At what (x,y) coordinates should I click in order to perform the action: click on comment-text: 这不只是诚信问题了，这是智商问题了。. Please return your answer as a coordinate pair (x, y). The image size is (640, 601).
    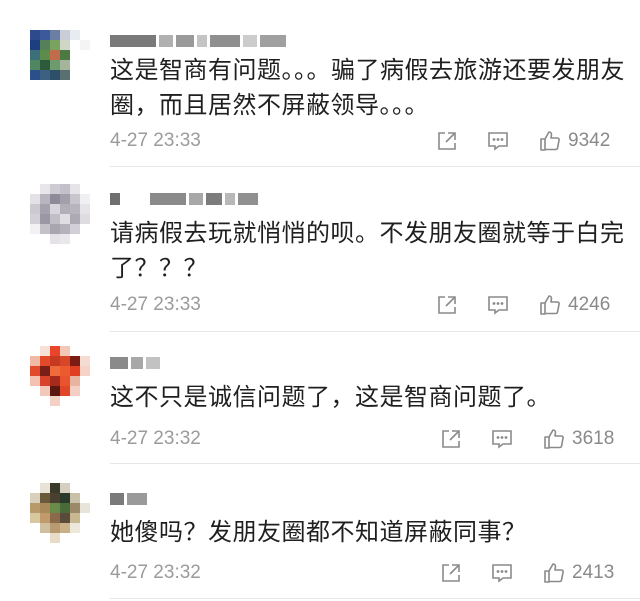
    Looking at the image, I should click on (330, 397).